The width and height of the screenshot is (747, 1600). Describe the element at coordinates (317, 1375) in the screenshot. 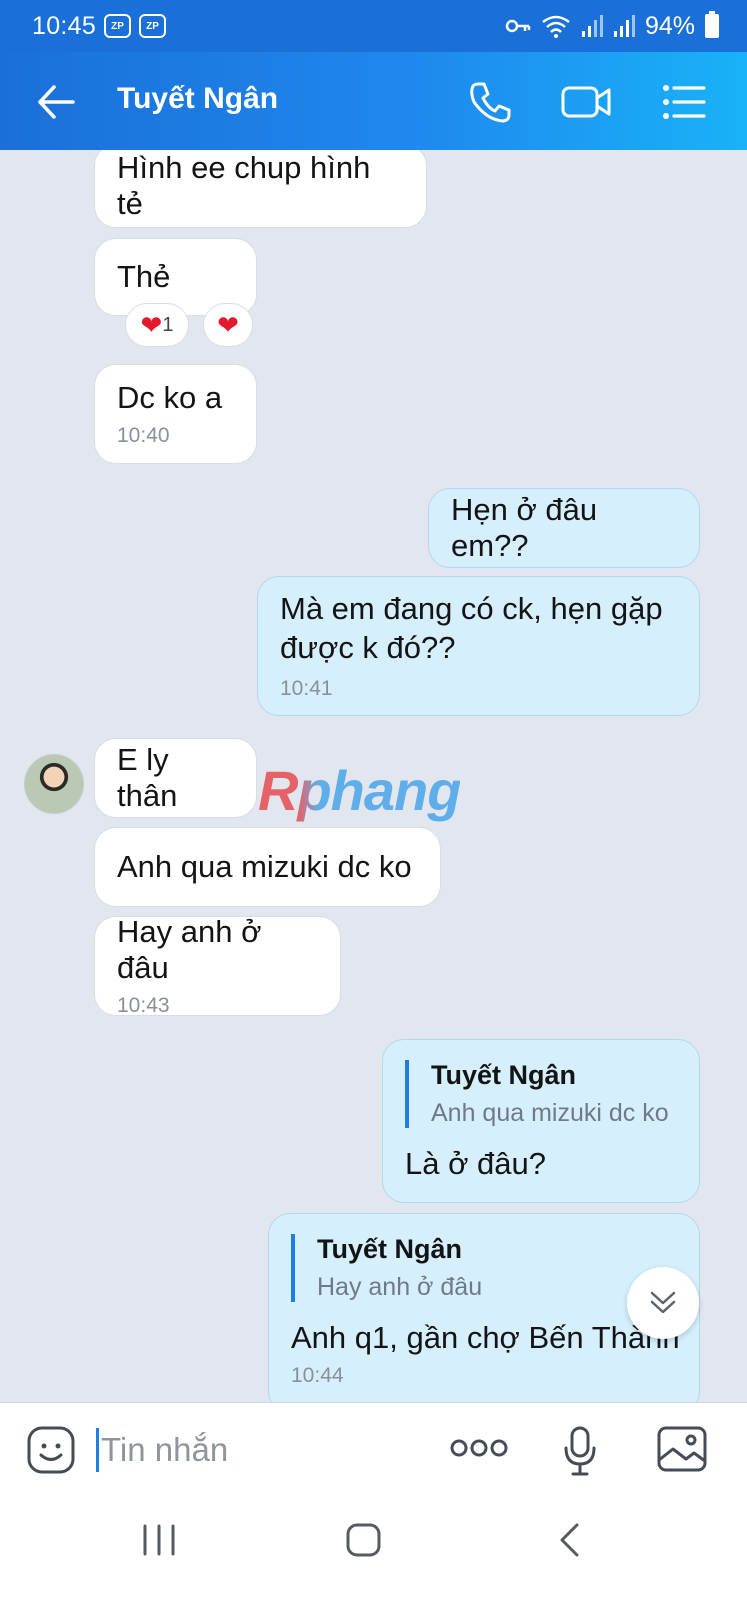

I see `message-time: 10:44` at that location.